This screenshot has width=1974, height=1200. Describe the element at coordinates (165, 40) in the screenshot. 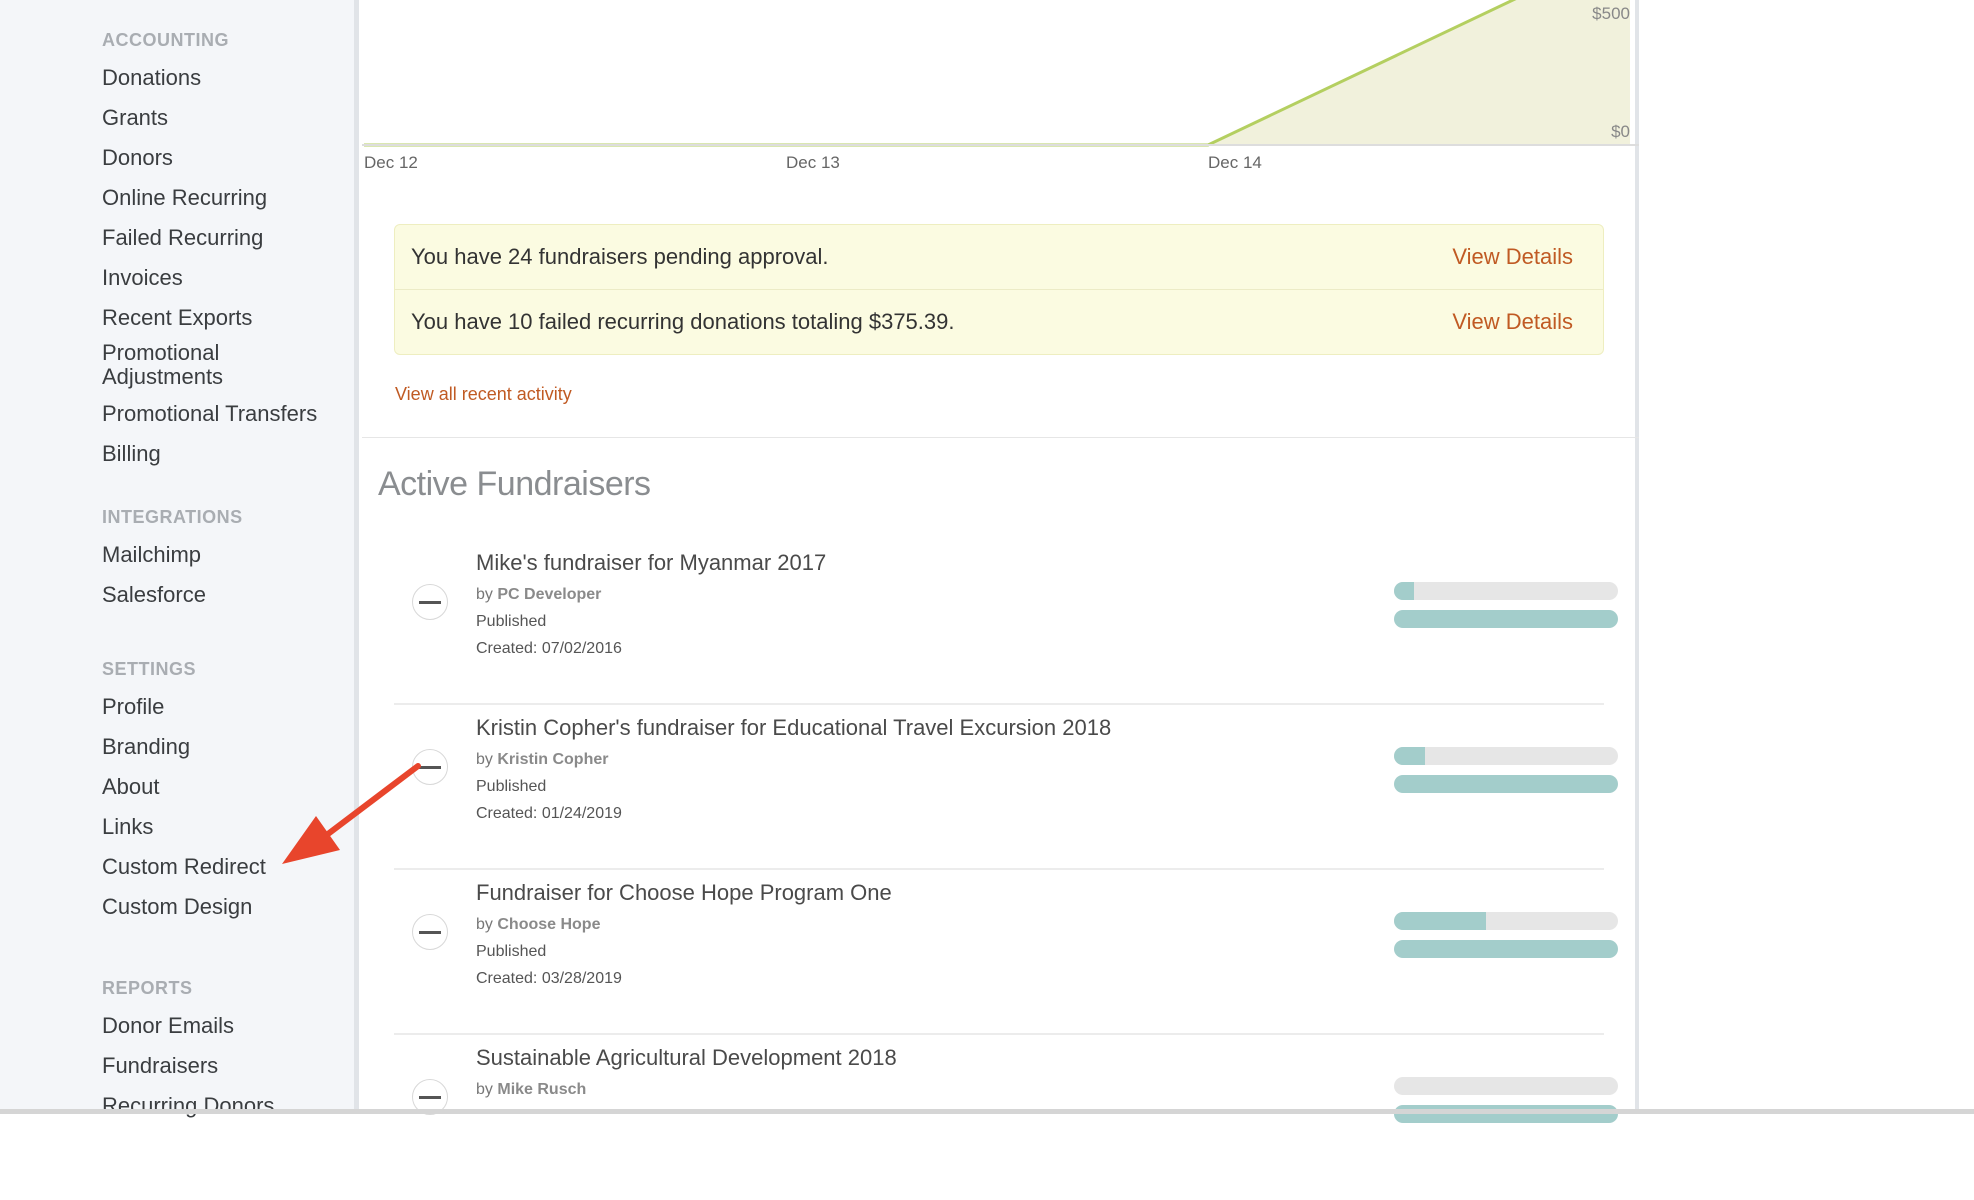

I see `sidebar-section-title: ACCOUNTING` at that location.